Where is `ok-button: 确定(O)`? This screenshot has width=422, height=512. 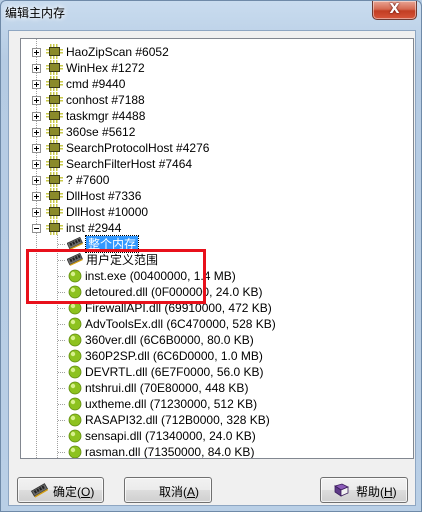 ok-button: 确定(O) is located at coordinates (60, 490).